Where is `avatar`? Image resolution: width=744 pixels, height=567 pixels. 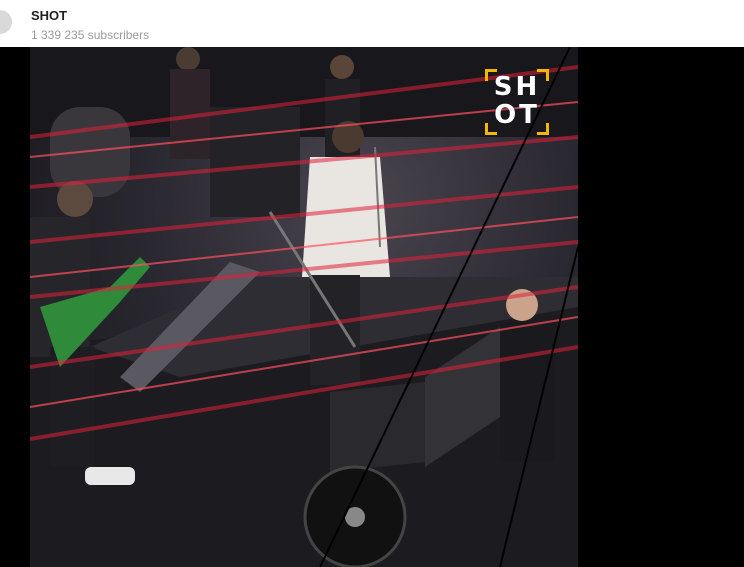
avatar is located at coordinates (6, 22).